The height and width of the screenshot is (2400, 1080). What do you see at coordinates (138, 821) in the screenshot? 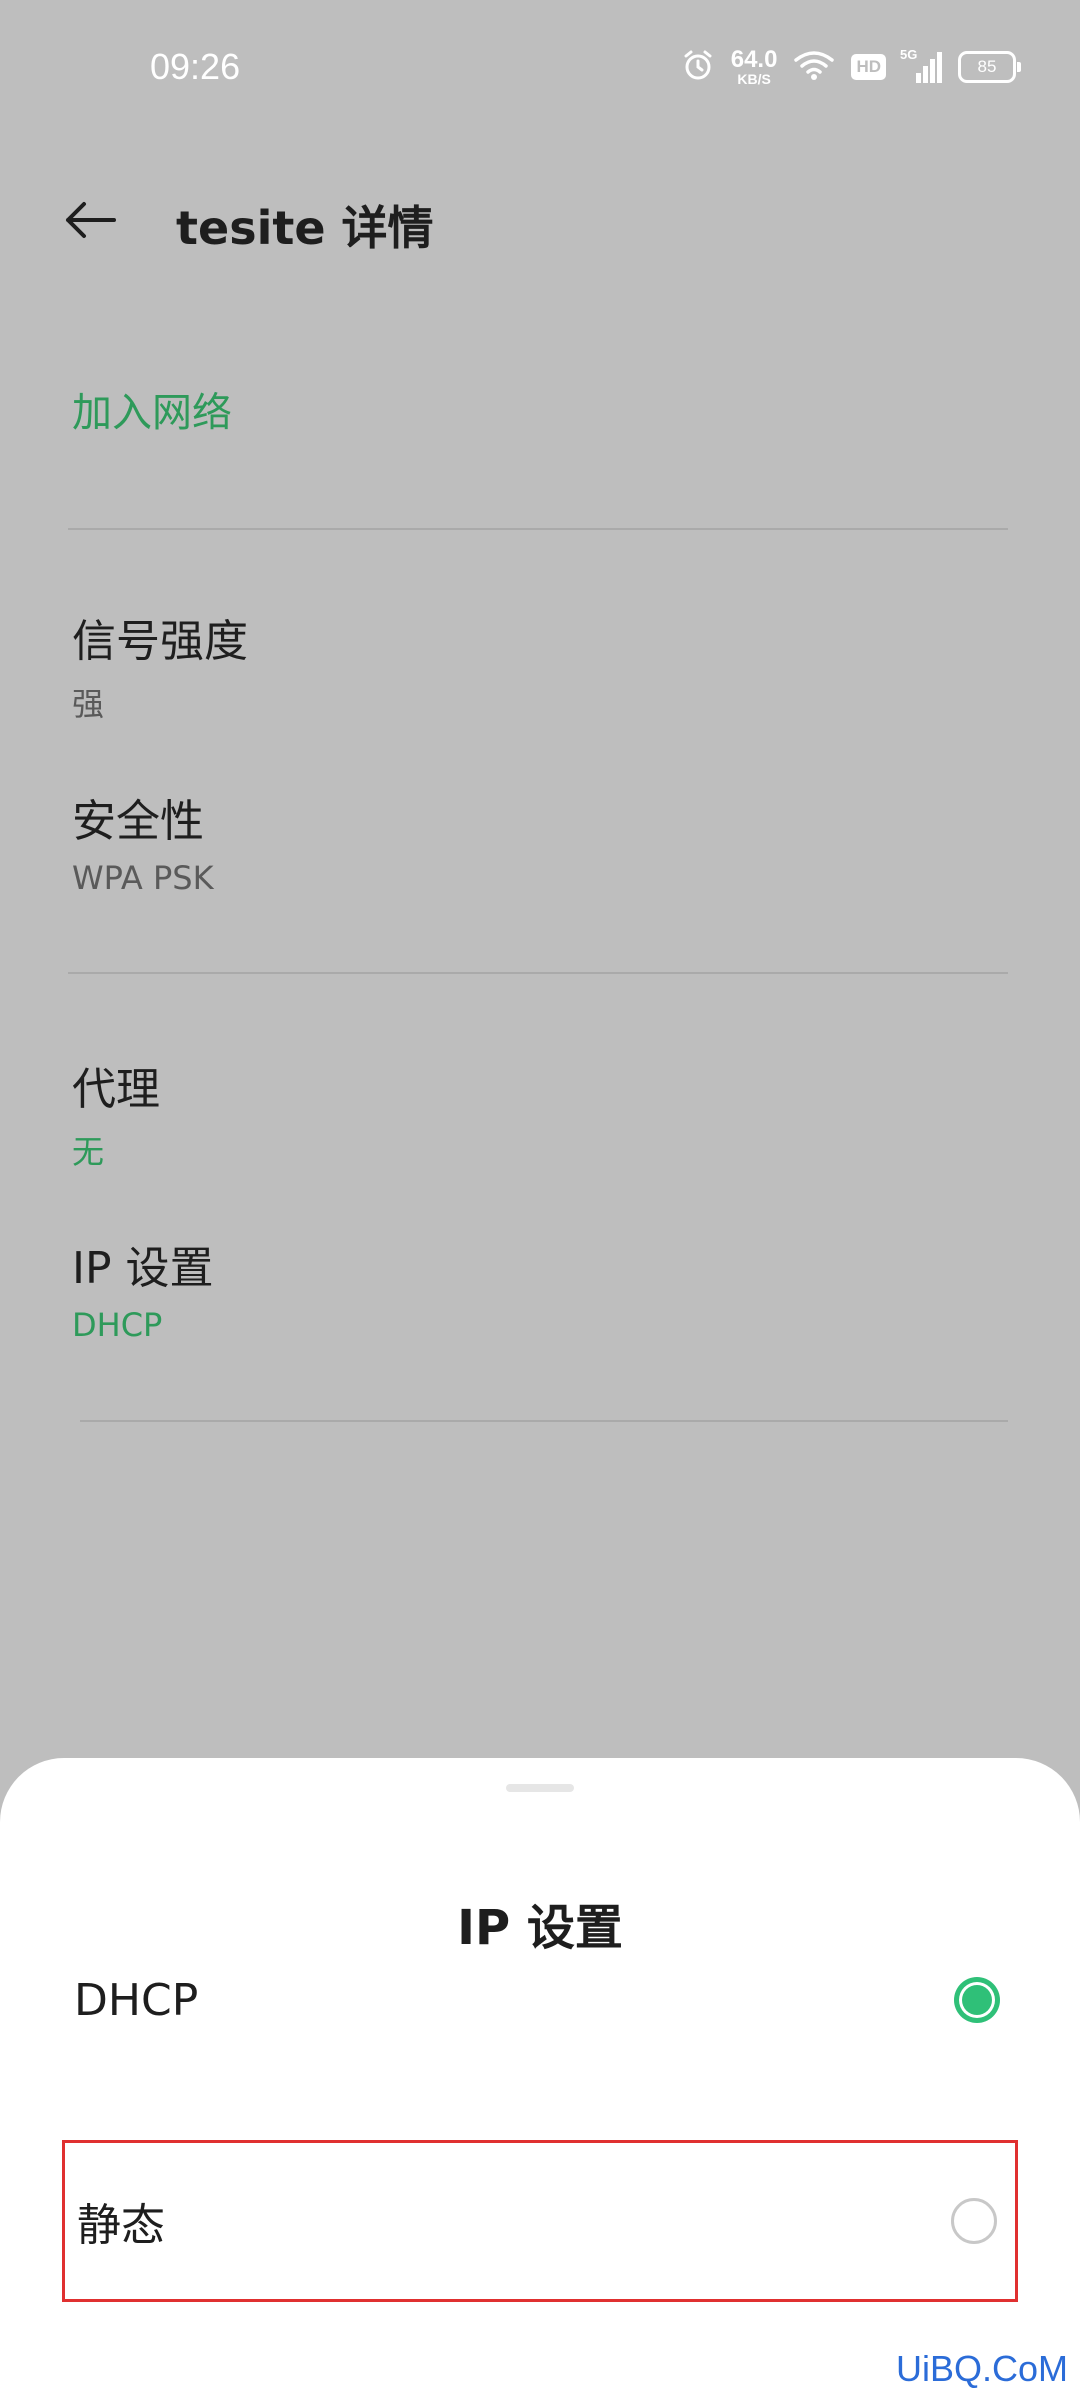
I see `security-label: 安全性` at bounding box center [138, 821].